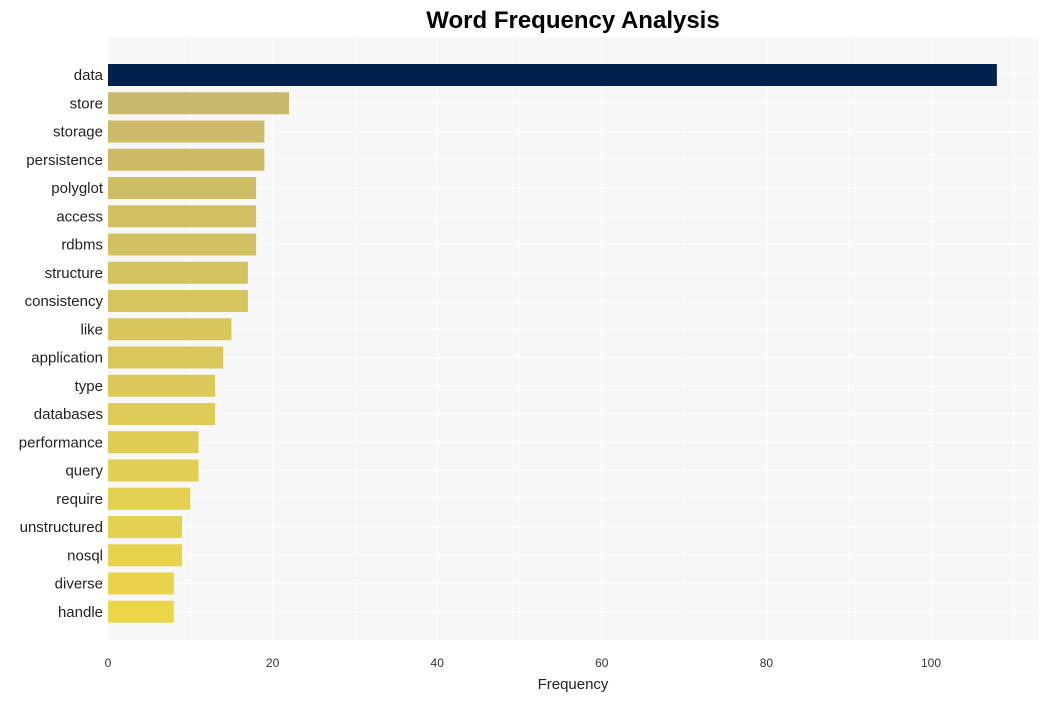  Describe the element at coordinates (86, 103) in the screenshot. I see `y-tick-label: store` at that location.